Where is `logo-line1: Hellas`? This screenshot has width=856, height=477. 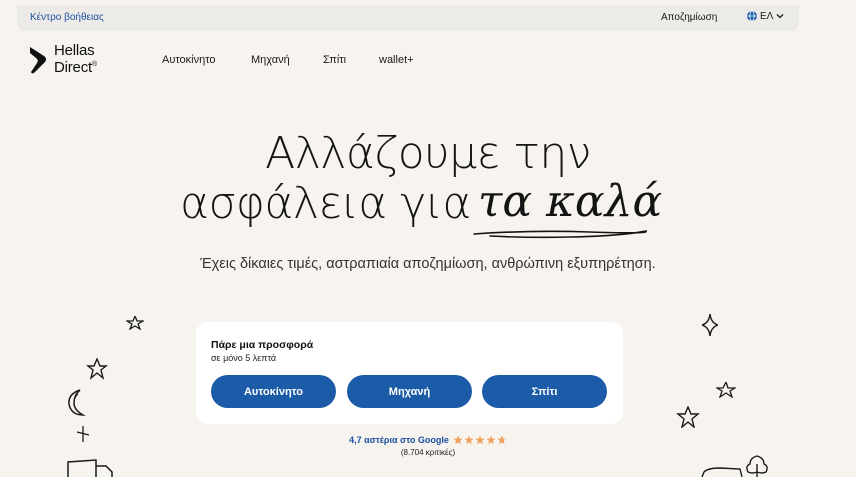 logo-line1: Hellas is located at coordinates (74, 50).